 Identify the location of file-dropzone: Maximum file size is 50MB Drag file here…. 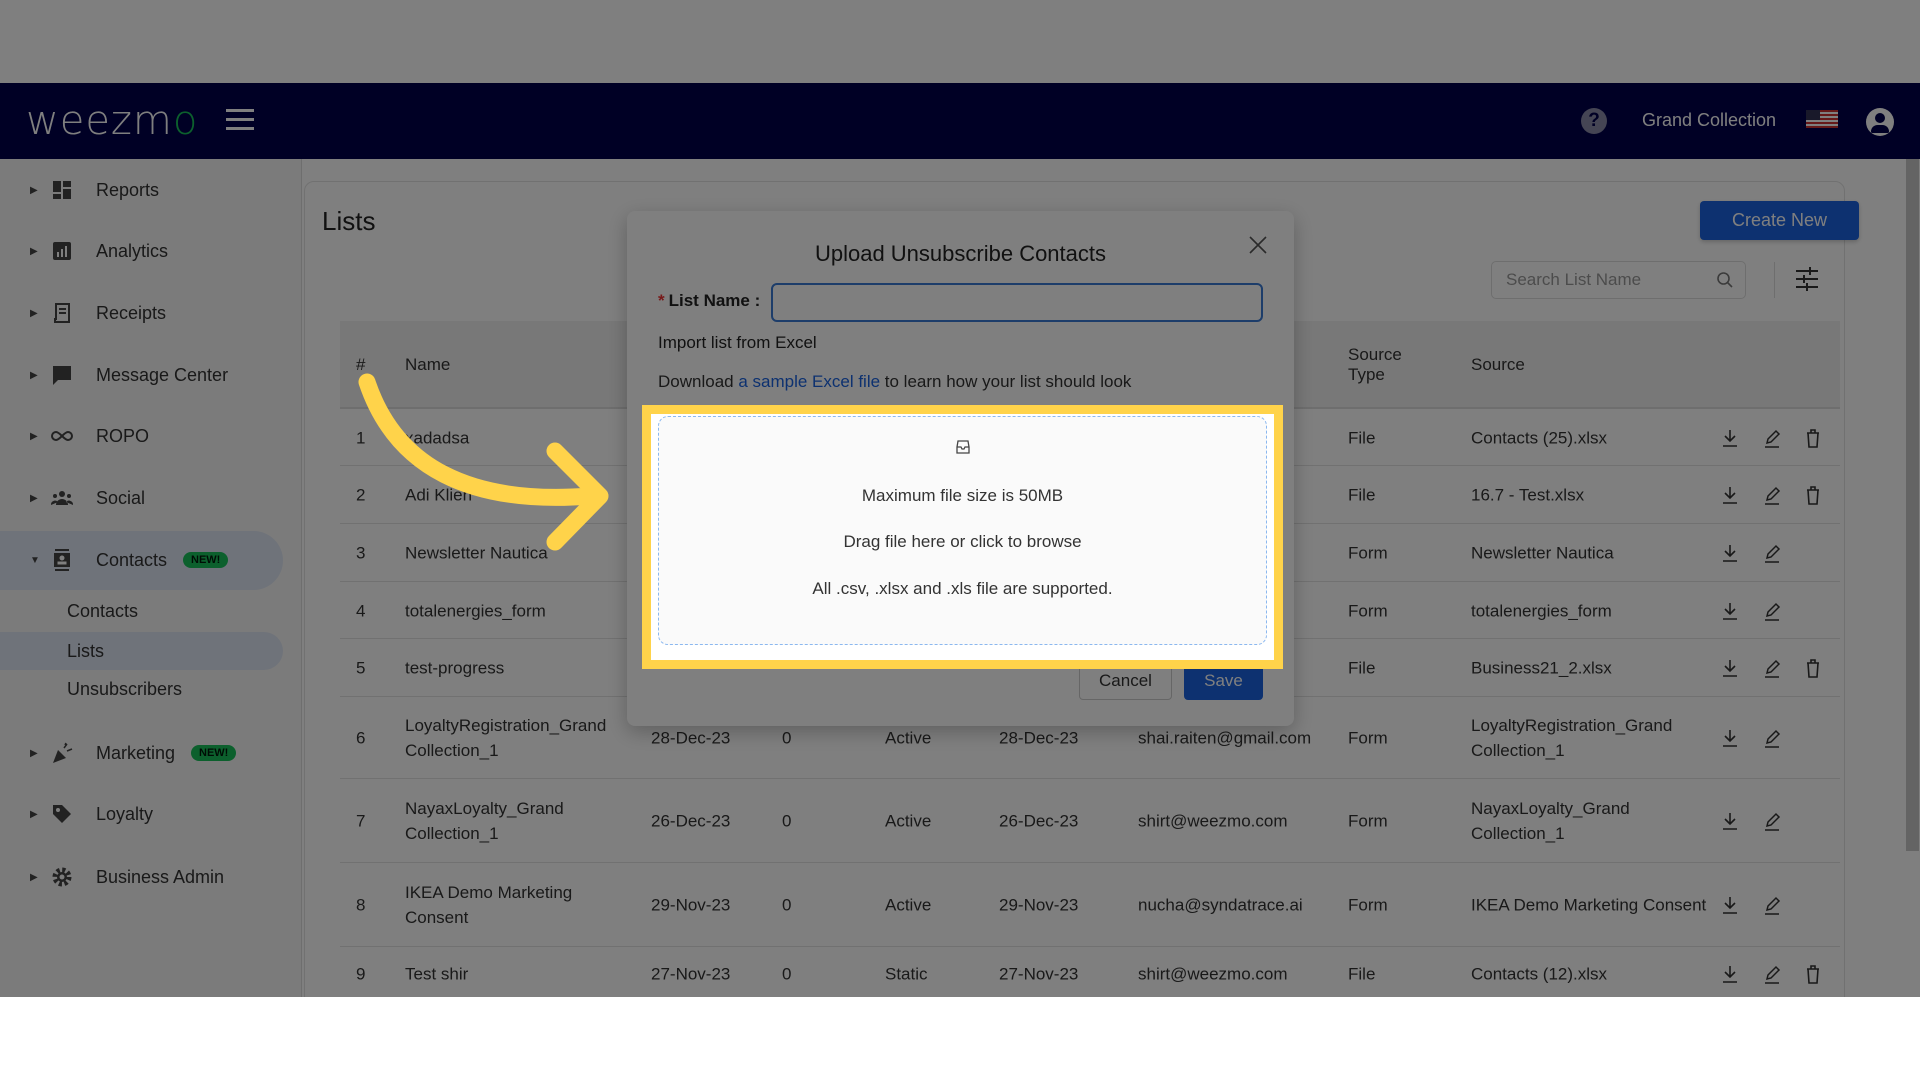
(962, 530).